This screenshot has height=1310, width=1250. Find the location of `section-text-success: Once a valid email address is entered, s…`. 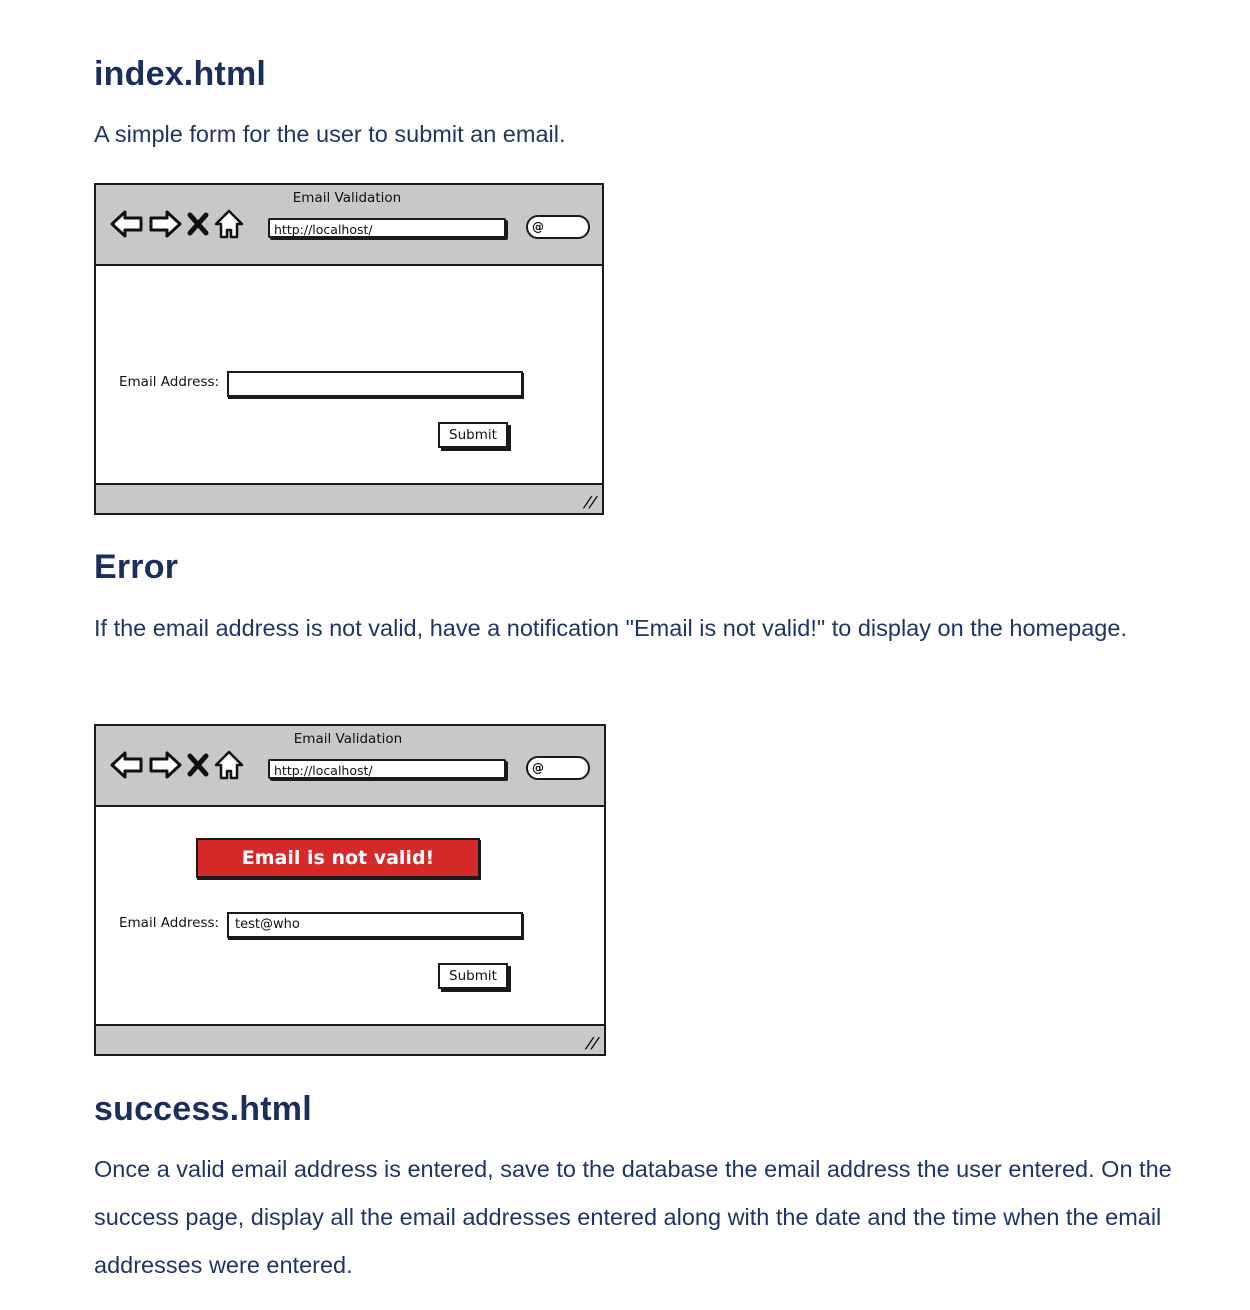

section-text-success: Once a valid email address is entered, s… is located at coordinates (633, 1217).